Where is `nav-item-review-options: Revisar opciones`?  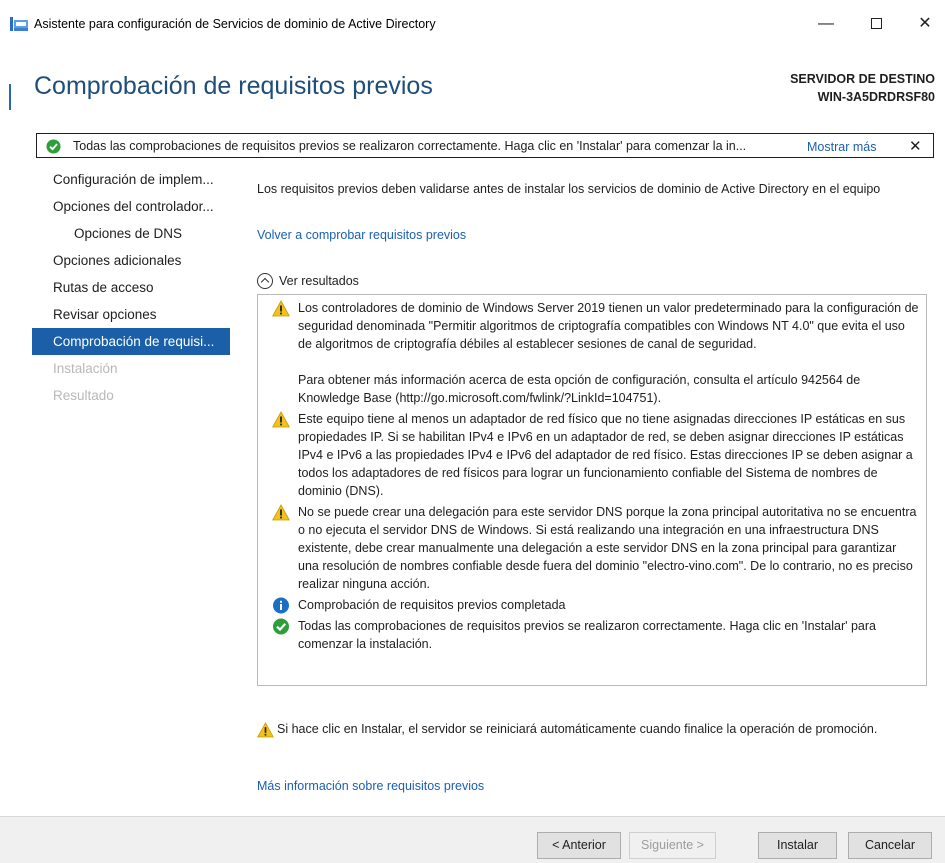
nav-item-review-options: Revisar opciones is located at coordinates (133, 314).